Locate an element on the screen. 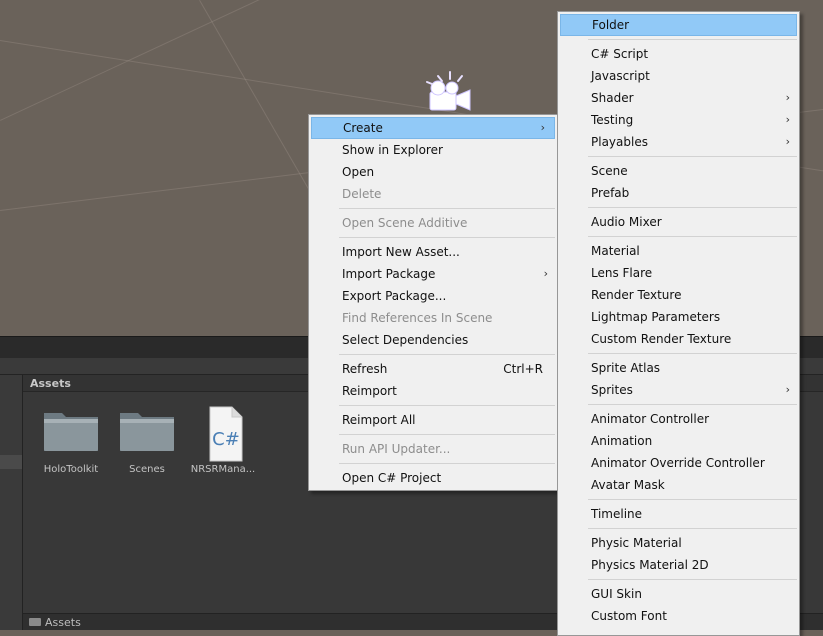  menu-item-label: Prefab is located at coordinates (610, 193).